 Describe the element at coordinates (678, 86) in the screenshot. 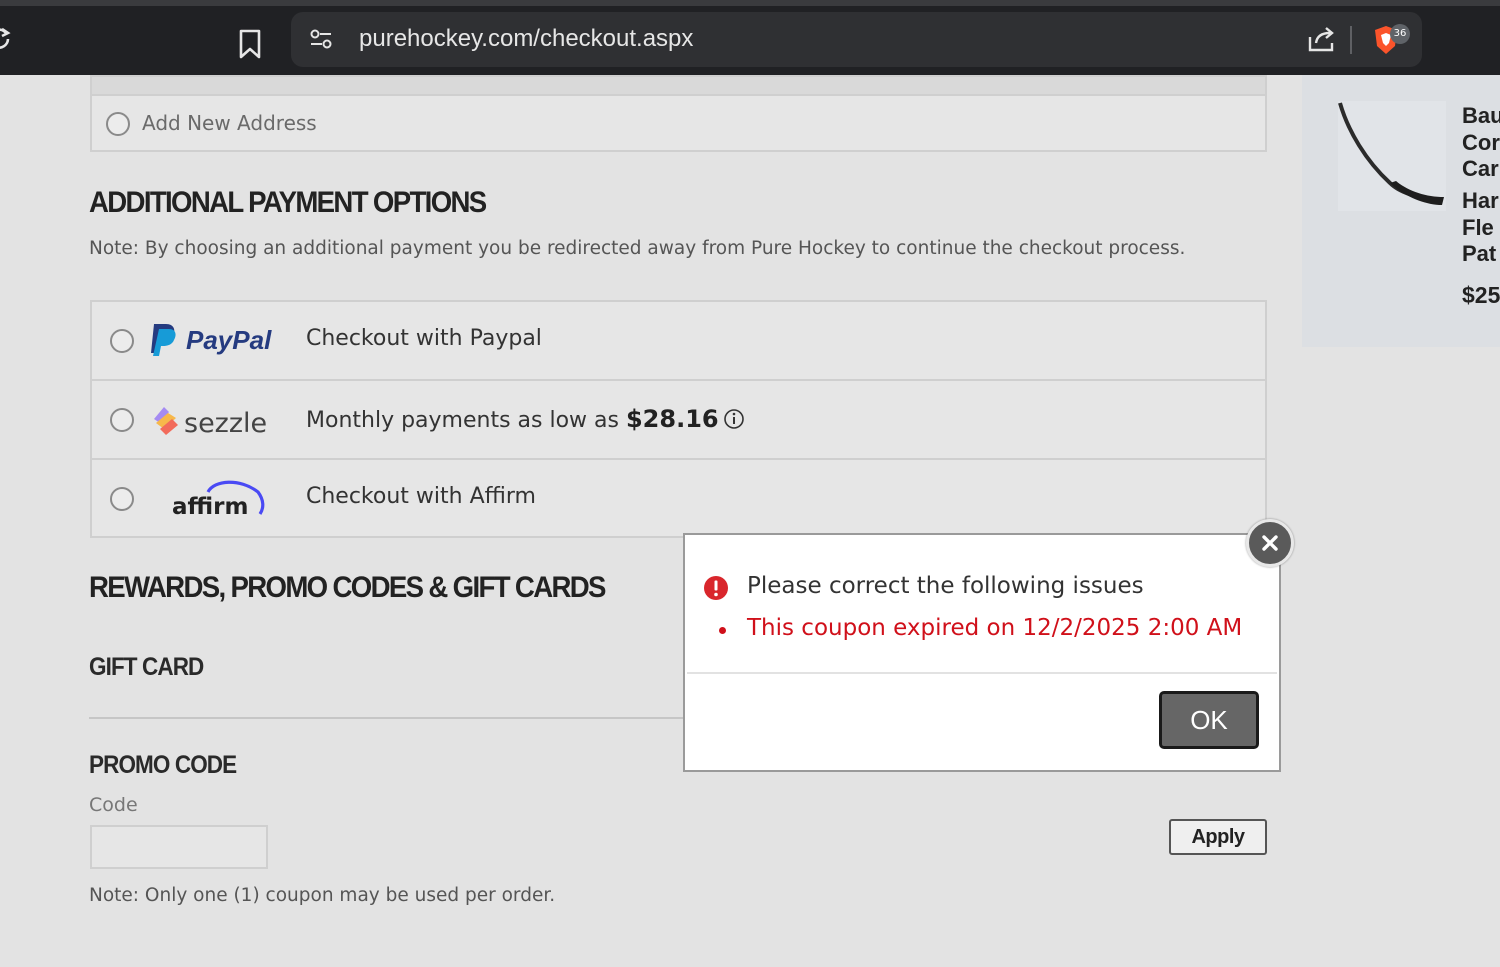

I see `previous-address-row` at that location.